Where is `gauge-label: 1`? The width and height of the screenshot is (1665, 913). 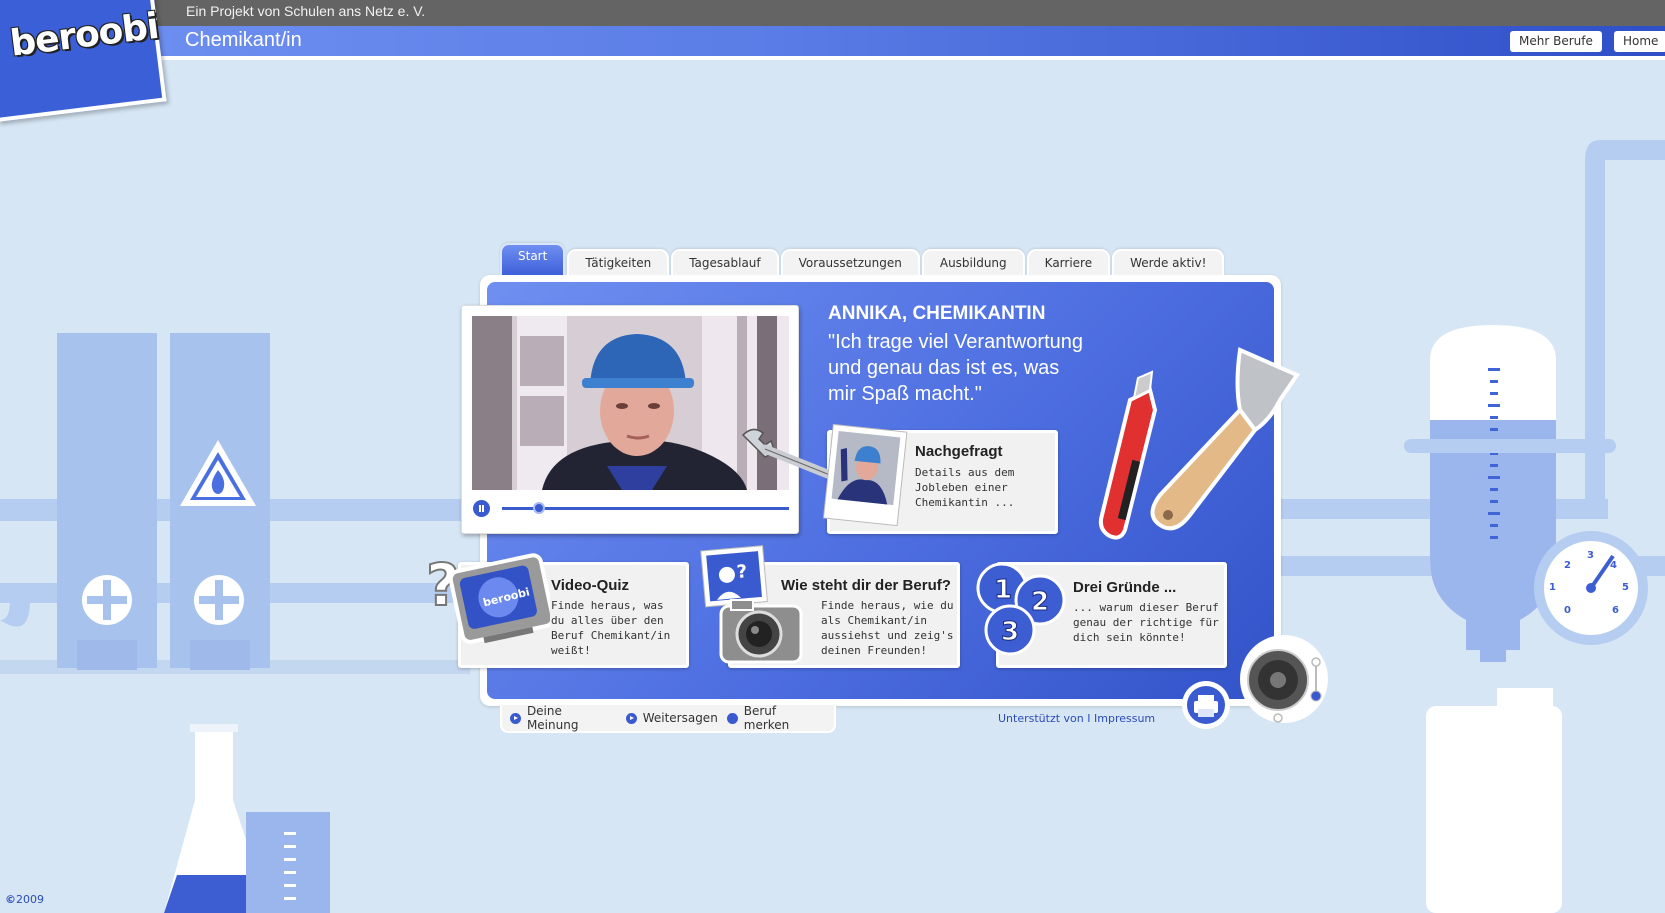 gauge-label: 1 is located at coordinates (1552, 587).